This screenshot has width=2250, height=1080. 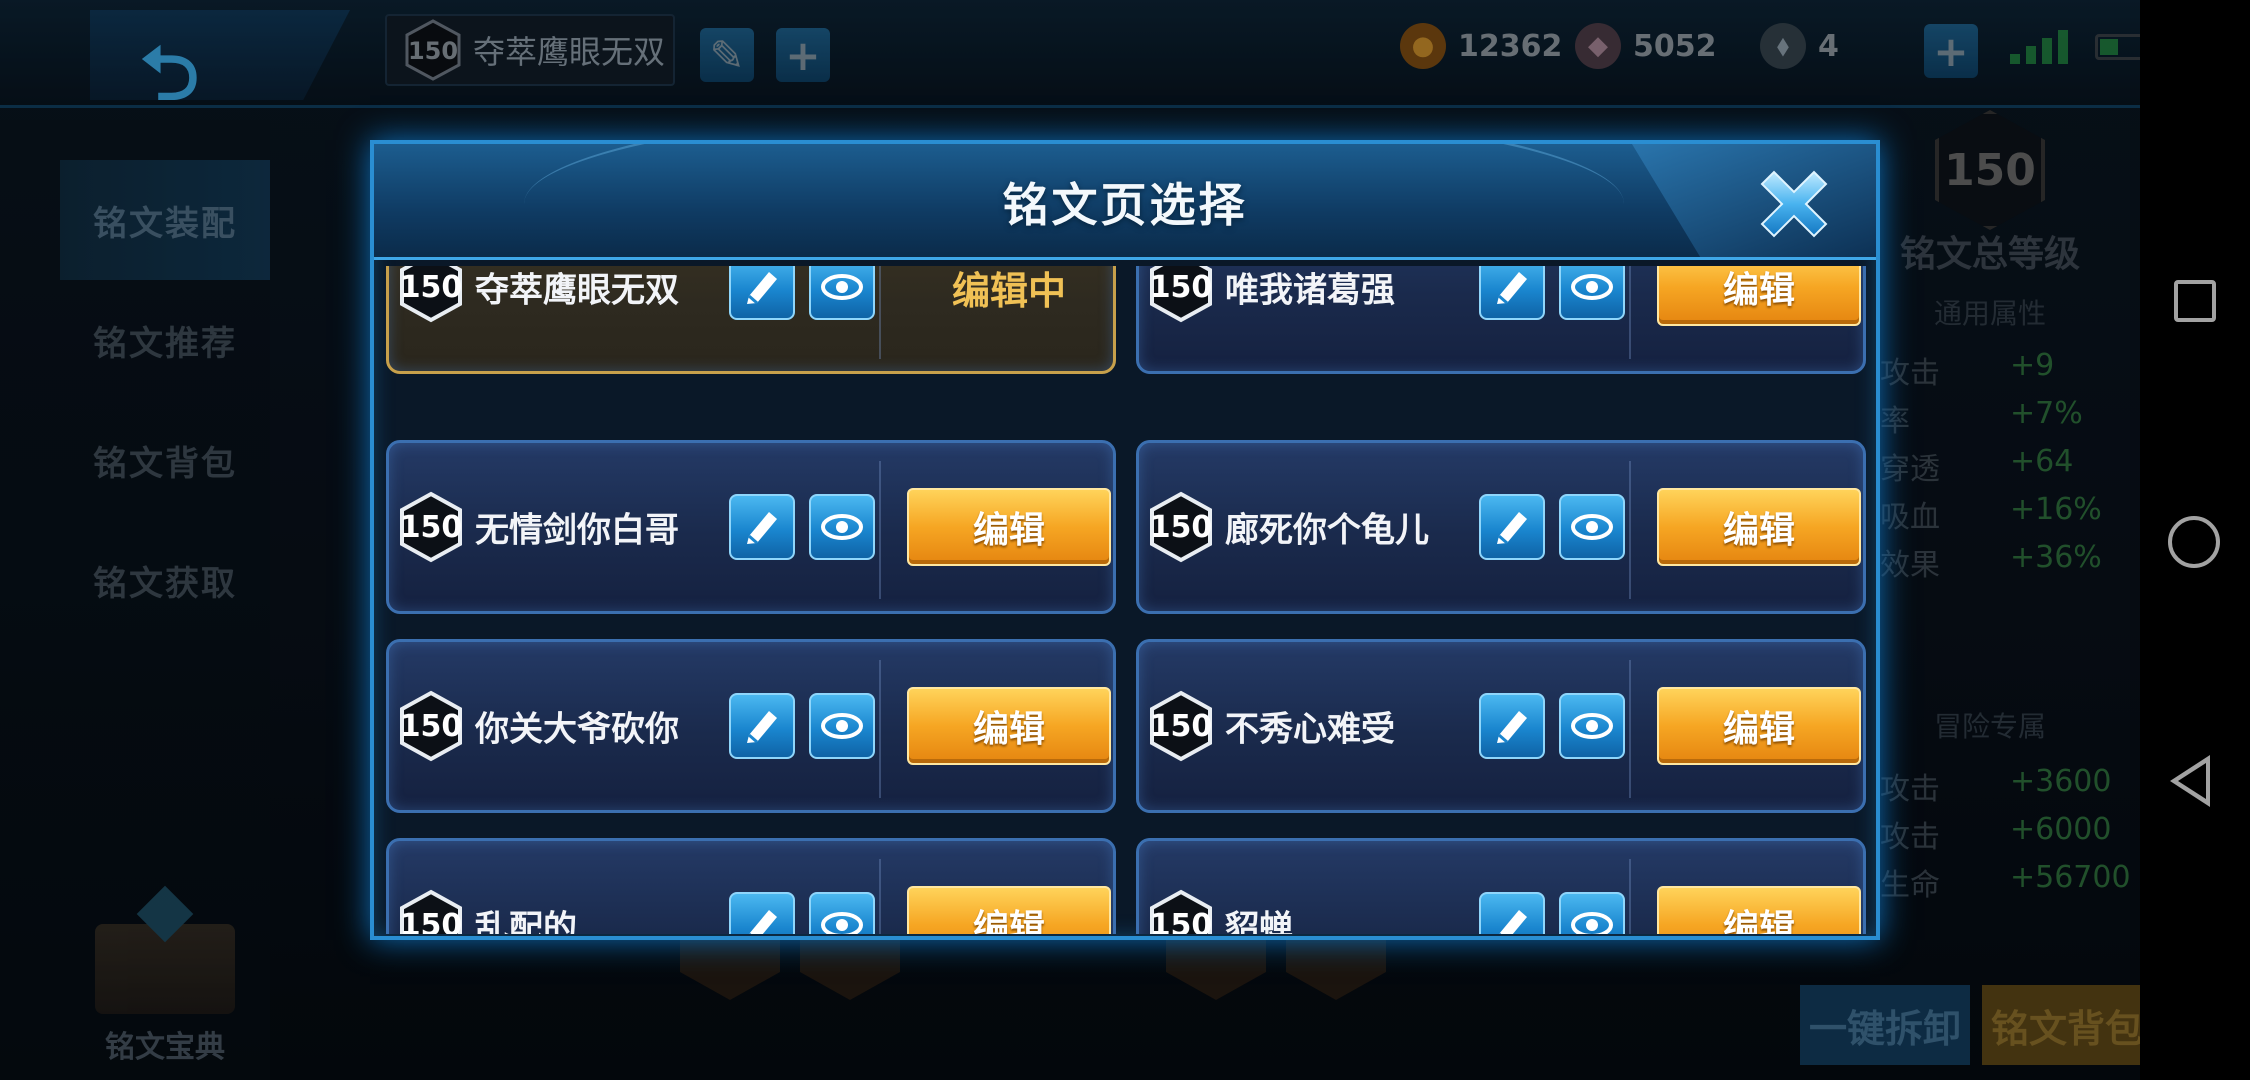 I want to click on rune-page-name: 貂蝉, so click(x=1259, y=921).